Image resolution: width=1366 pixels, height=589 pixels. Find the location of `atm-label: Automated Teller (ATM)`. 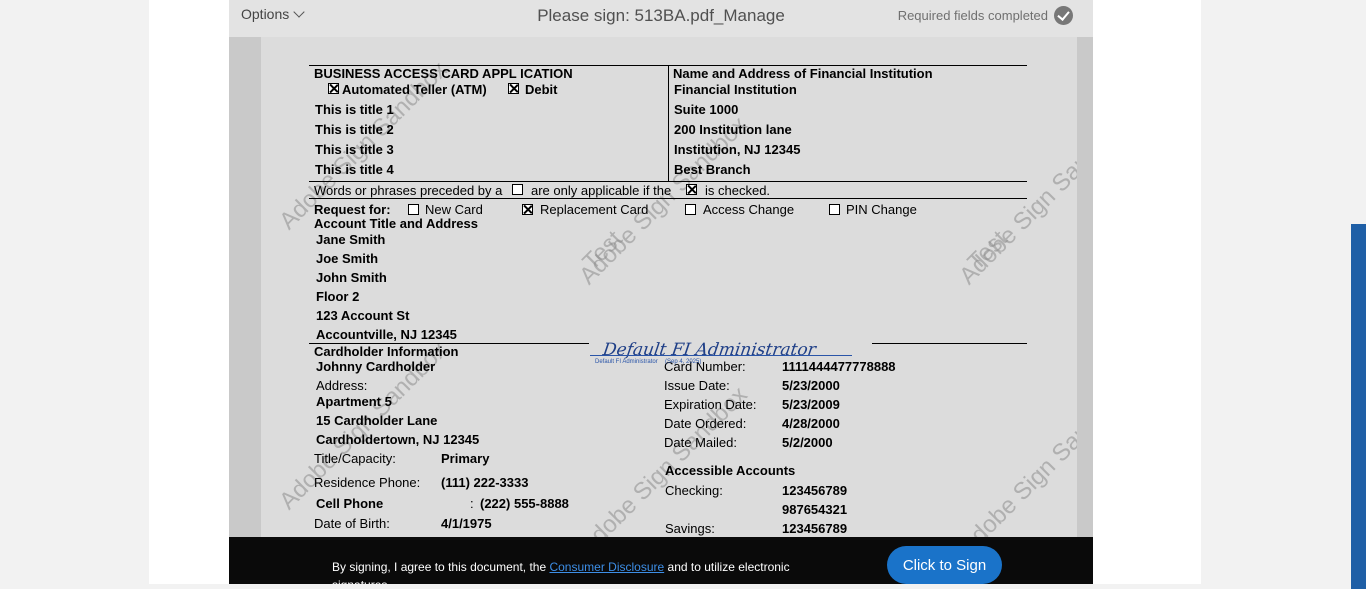

atm-label: Automated Teller (ATM) is located at coordinates (414, 89).